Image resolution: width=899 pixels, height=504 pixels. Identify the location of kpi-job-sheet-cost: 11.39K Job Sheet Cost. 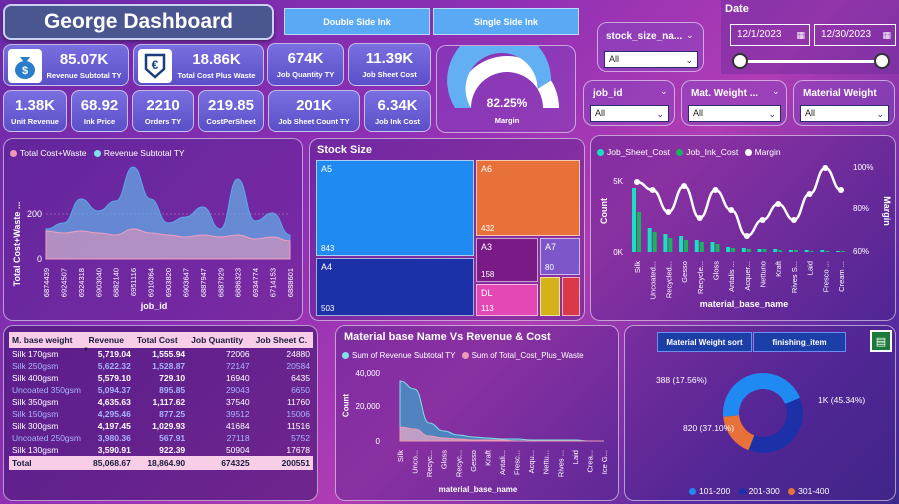
(389, 64).